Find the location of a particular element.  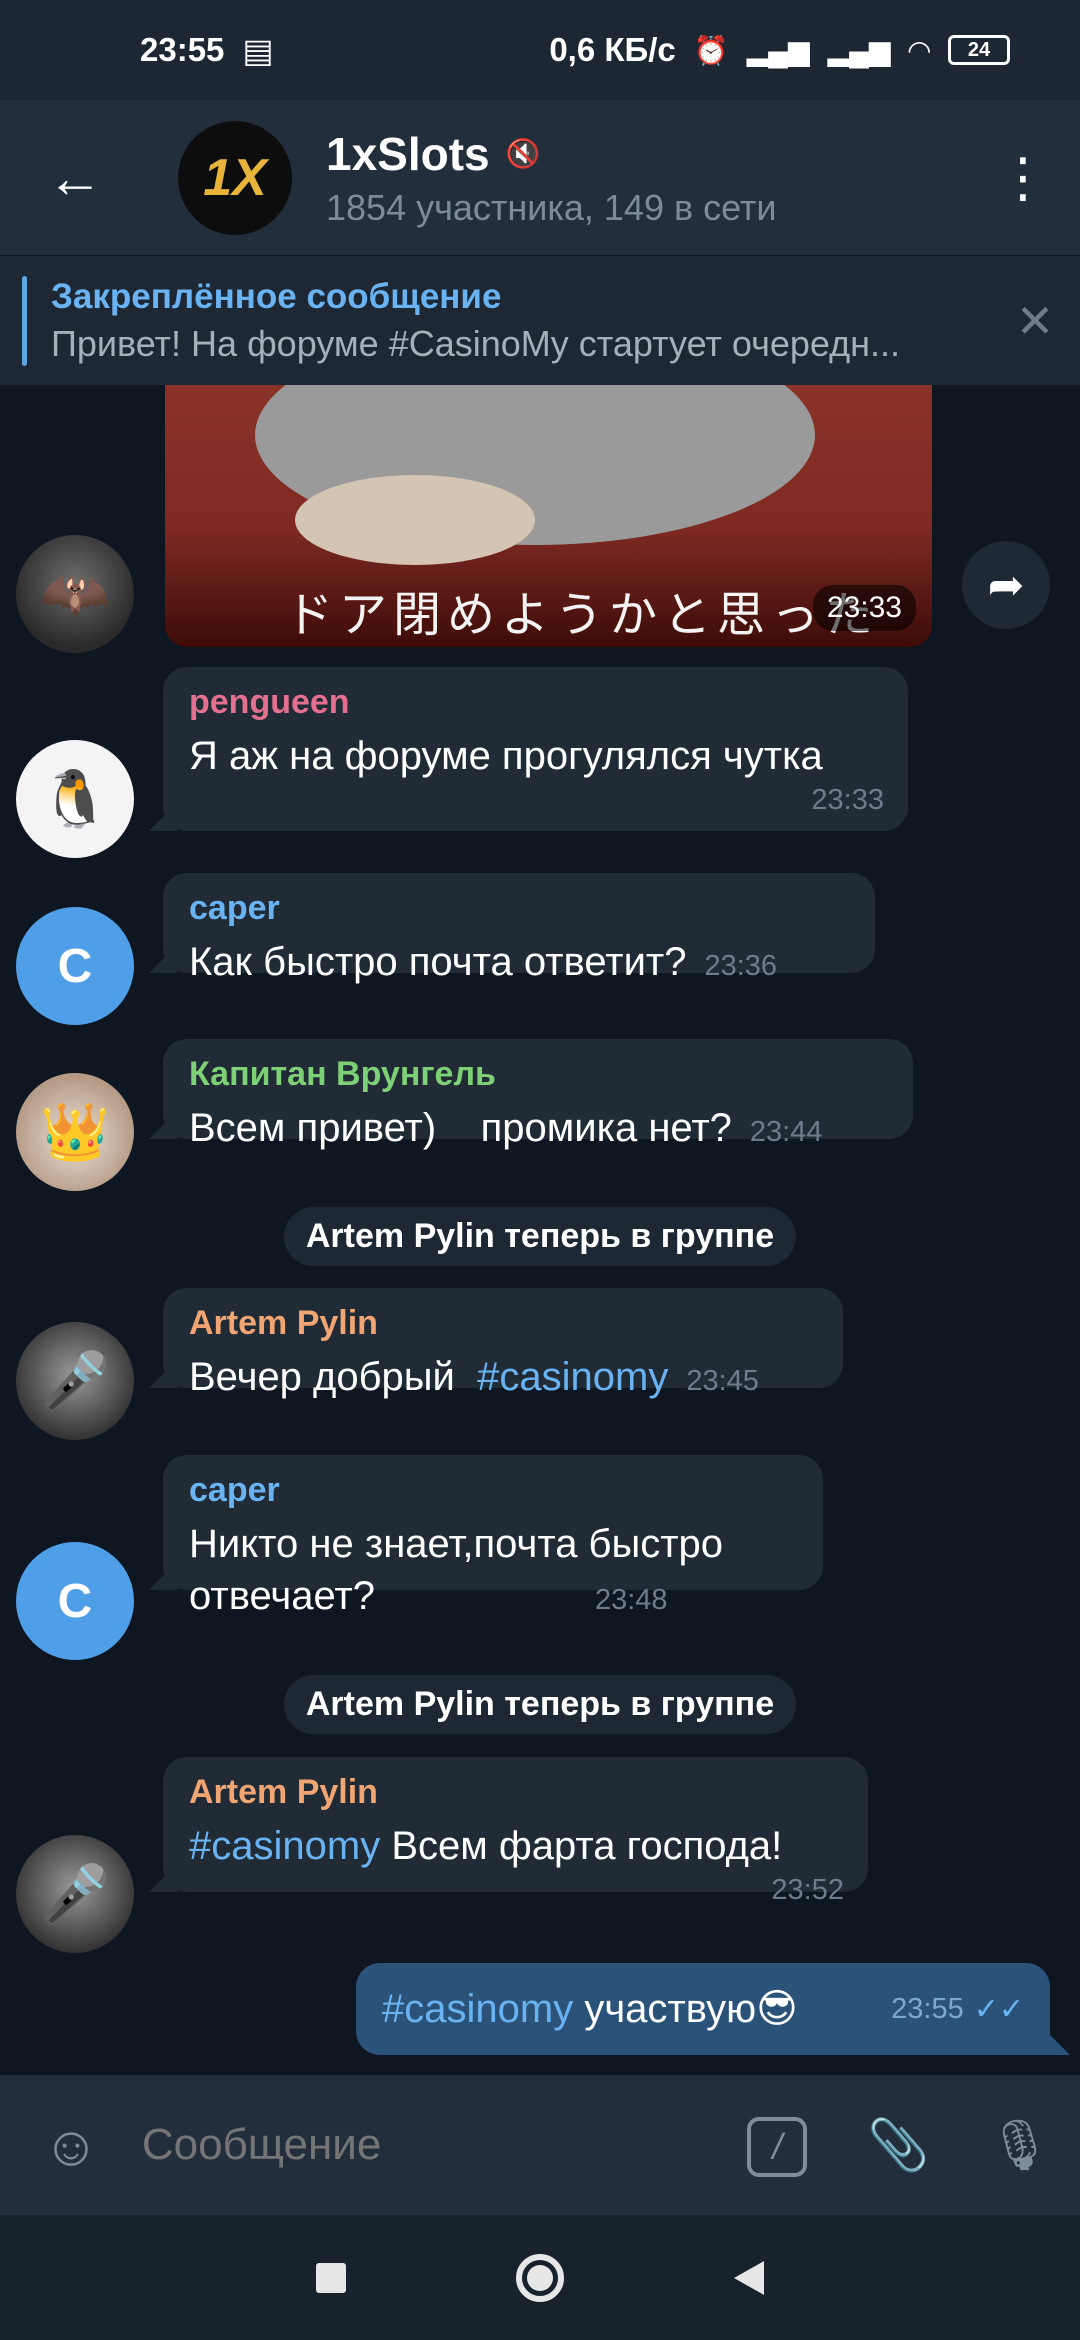

media-message: ドア閉めようかと思った 23:33 is located at coordinates (548, 516).